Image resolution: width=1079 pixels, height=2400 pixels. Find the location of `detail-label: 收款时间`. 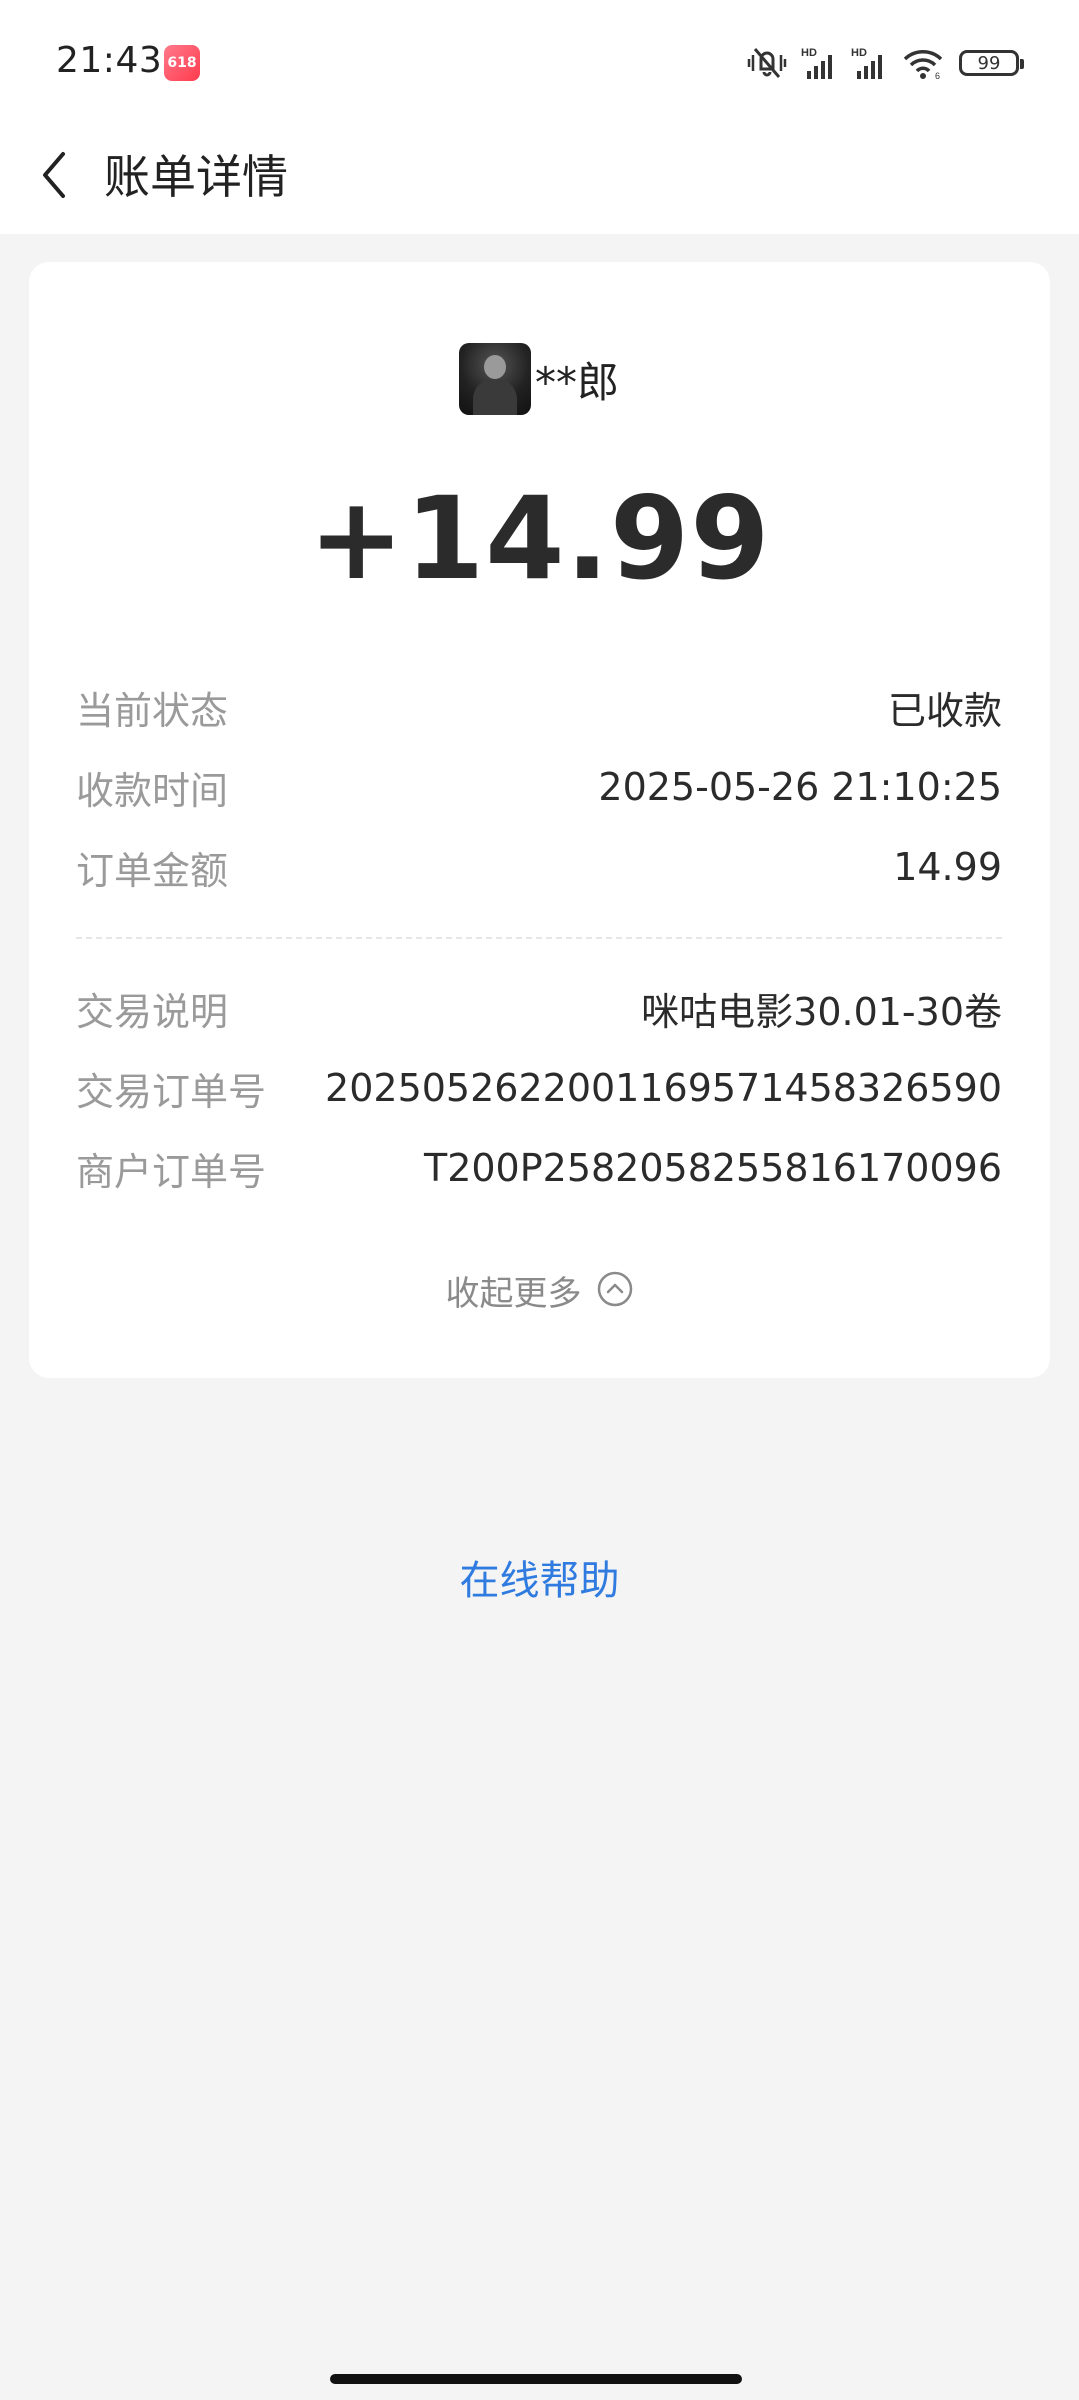

detail-label: 收款时间 is located at coordinates (152, 790).